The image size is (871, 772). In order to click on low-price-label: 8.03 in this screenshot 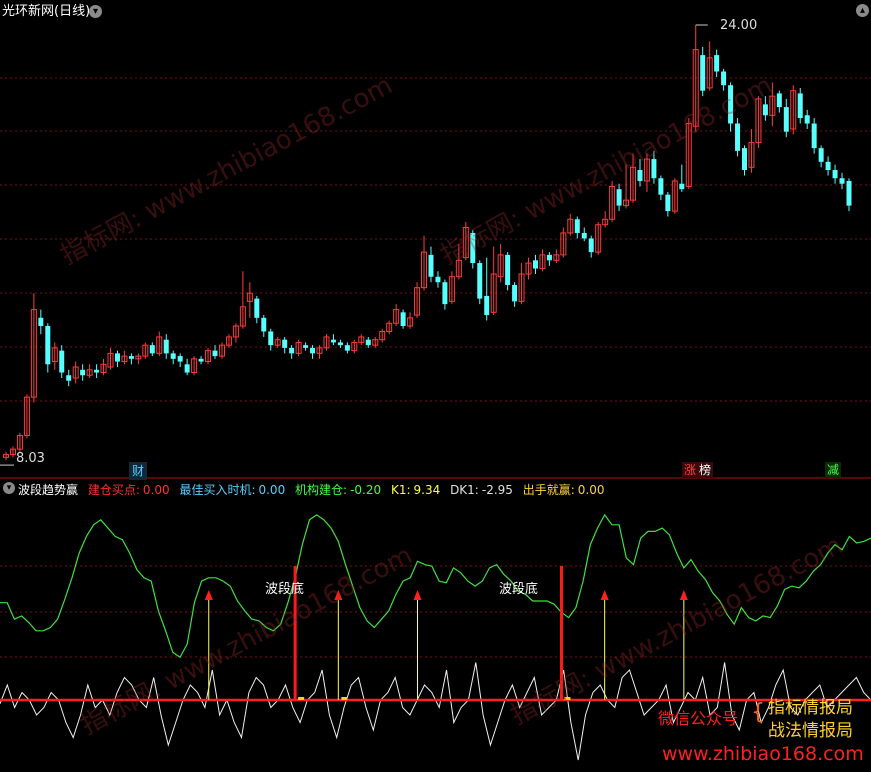, I will do `click(30, 458)`.